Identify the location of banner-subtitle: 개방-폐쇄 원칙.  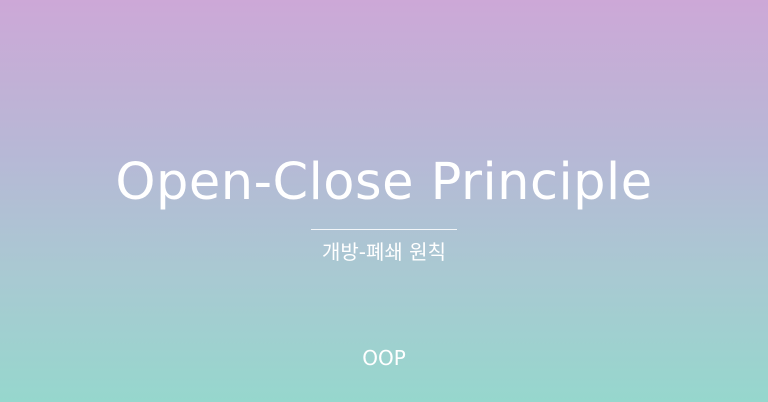
(384, 252).